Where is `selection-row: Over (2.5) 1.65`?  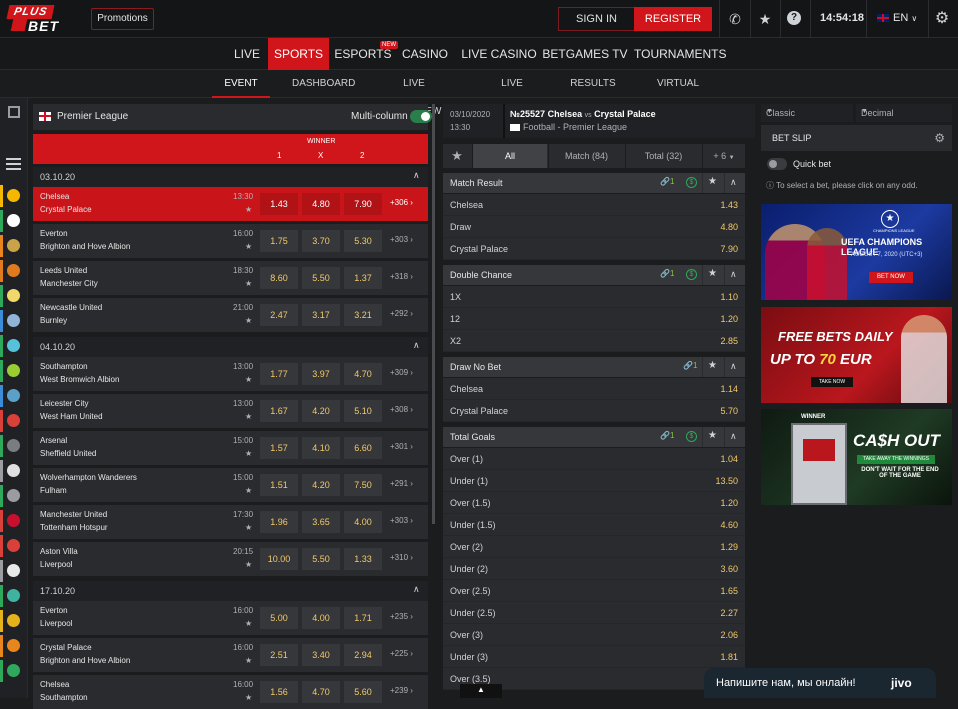
selection-row: Over (2.5) 1.65 is located at coordinates (594, 591).